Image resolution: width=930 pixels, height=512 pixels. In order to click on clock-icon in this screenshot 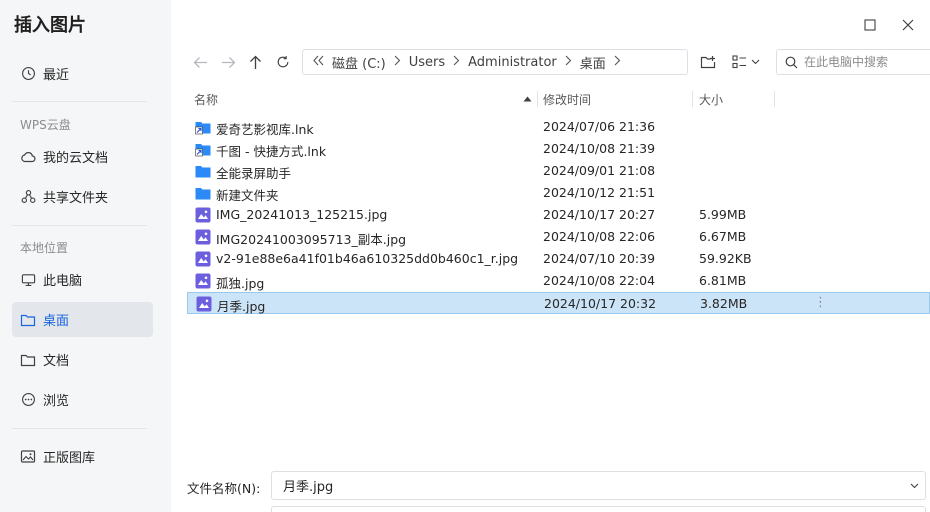, I will do `click(28, 74)`.